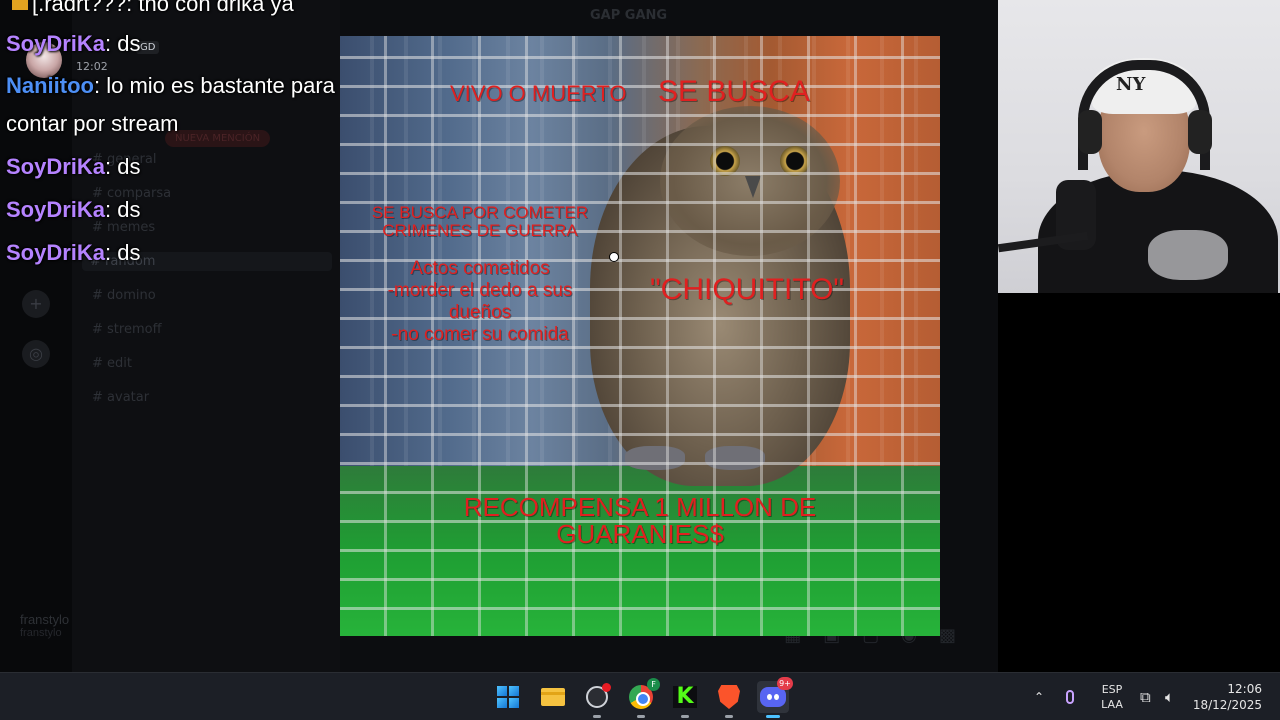 This screenshot has width=1280, height=720. I want to click on clock-date: 18/12/2025, so click(1227, 705).